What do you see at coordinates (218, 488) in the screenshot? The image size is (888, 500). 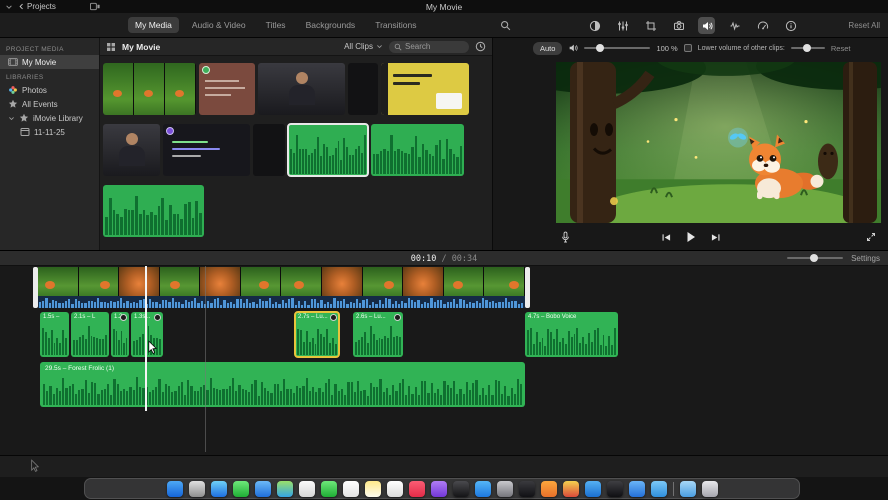 I see `dock-safari` at bounding box center [218, 488].